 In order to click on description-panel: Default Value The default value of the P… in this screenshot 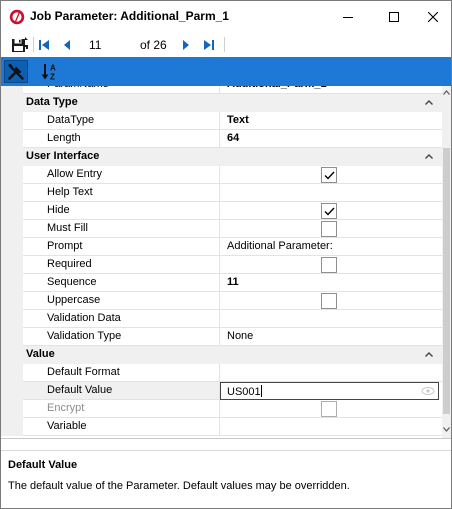, I will do `click(226, 473)`.